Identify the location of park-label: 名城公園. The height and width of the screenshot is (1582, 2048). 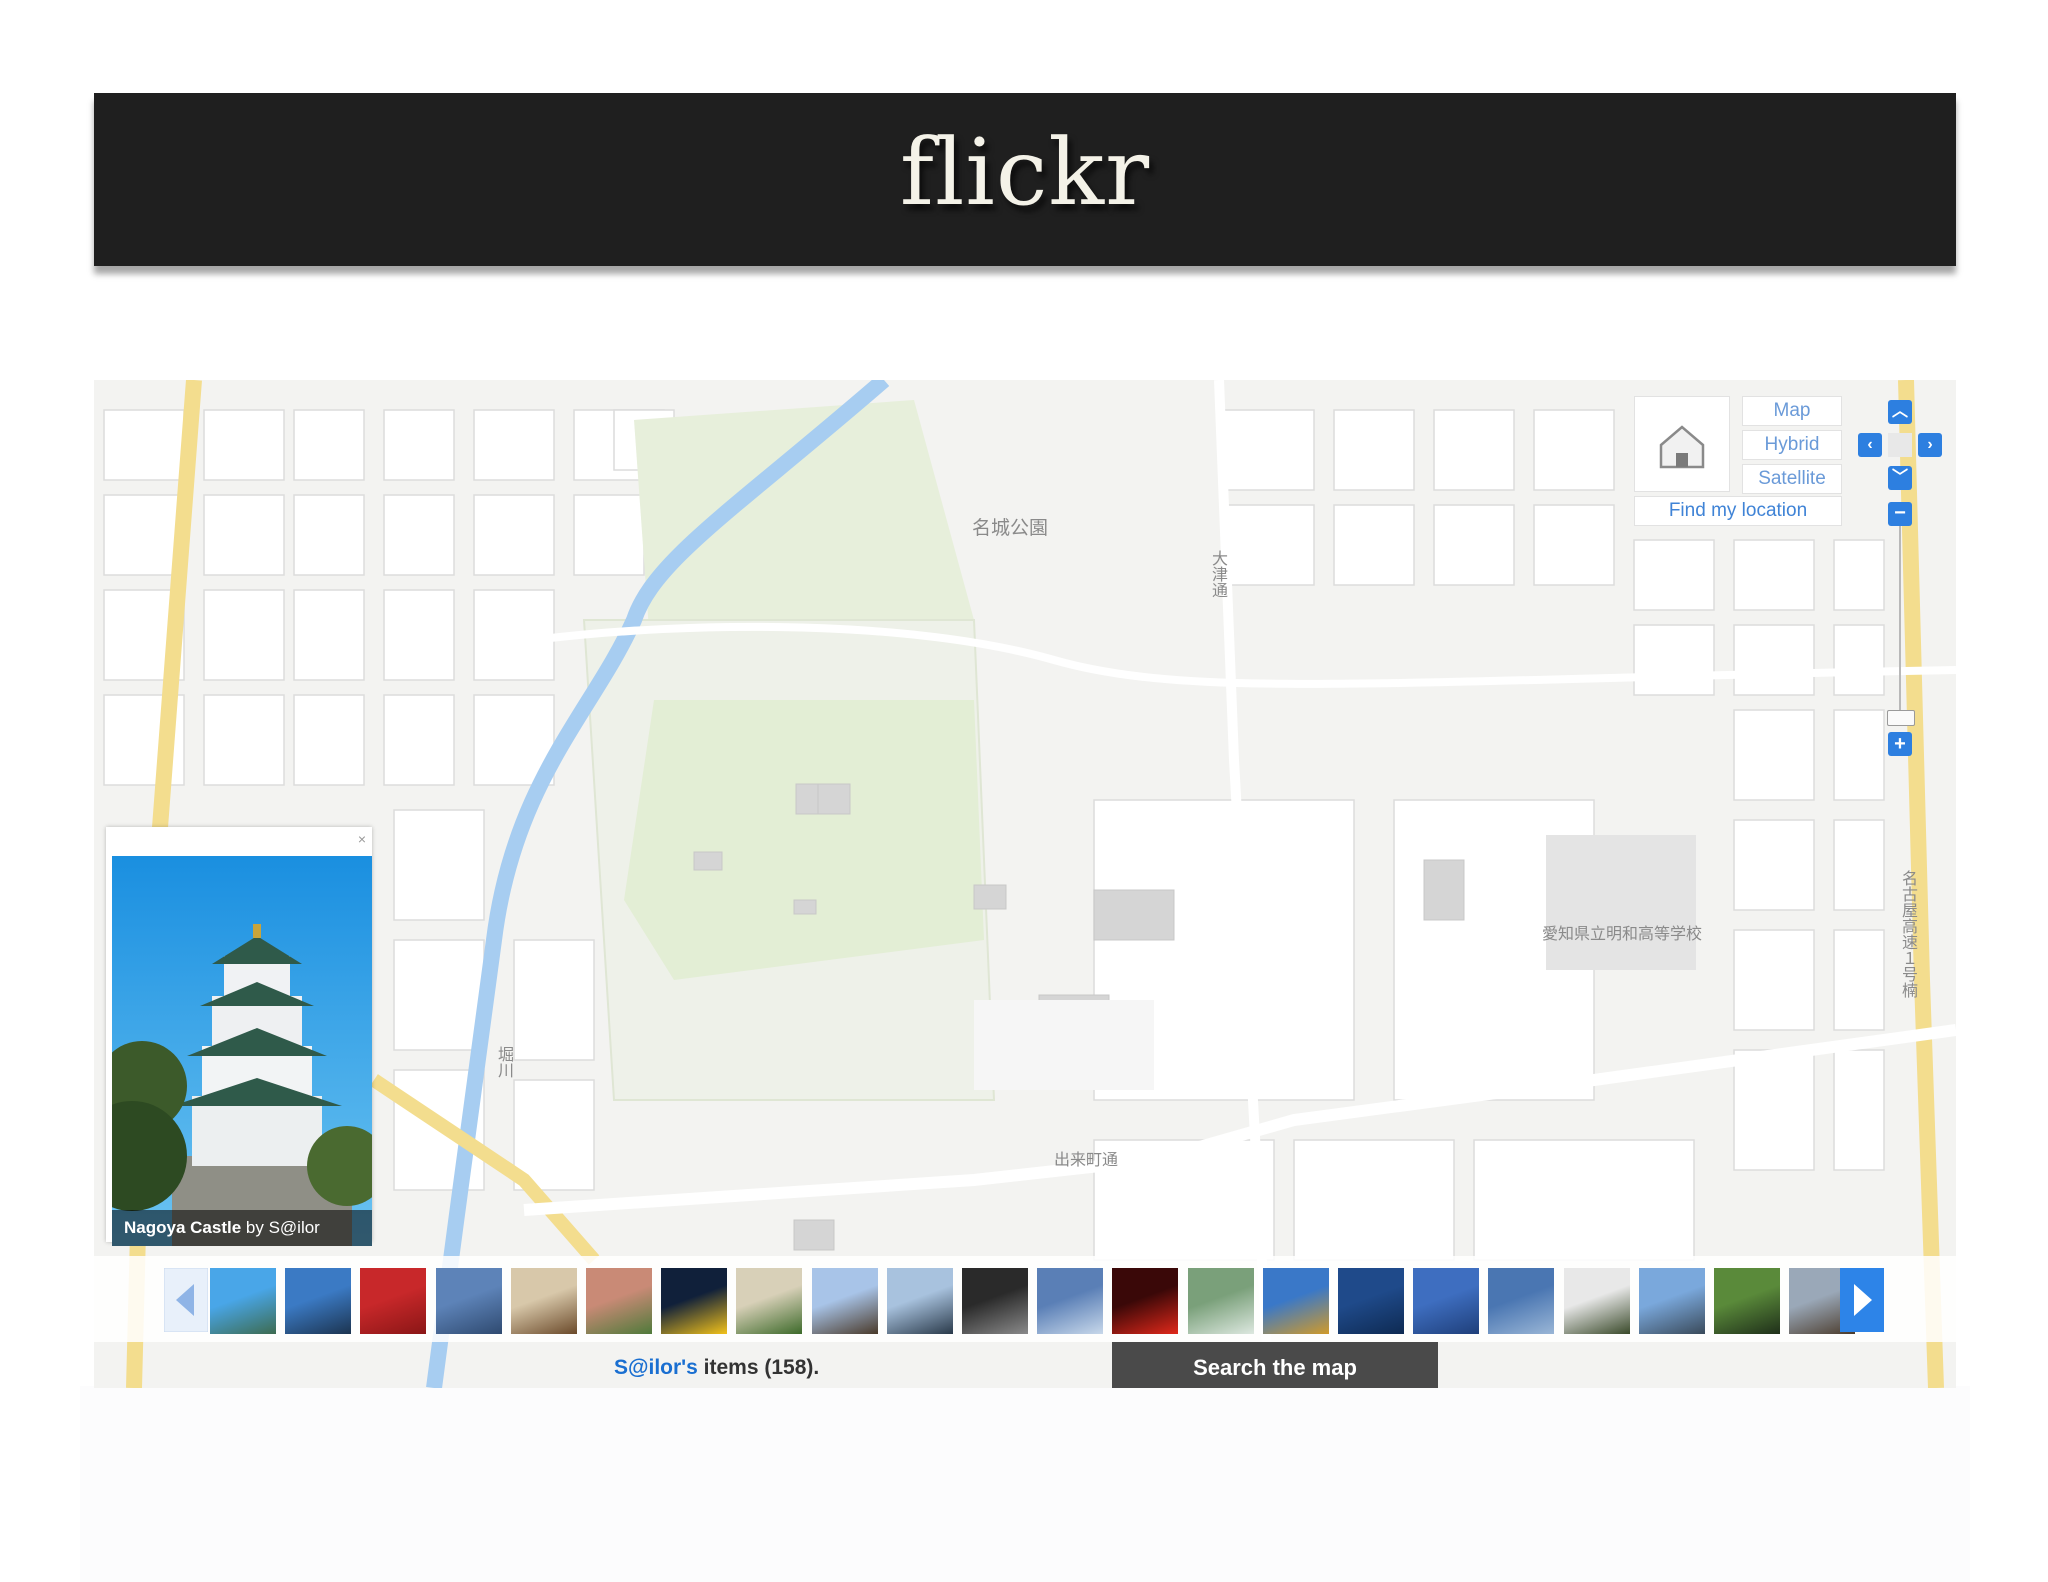
(1010, 528).